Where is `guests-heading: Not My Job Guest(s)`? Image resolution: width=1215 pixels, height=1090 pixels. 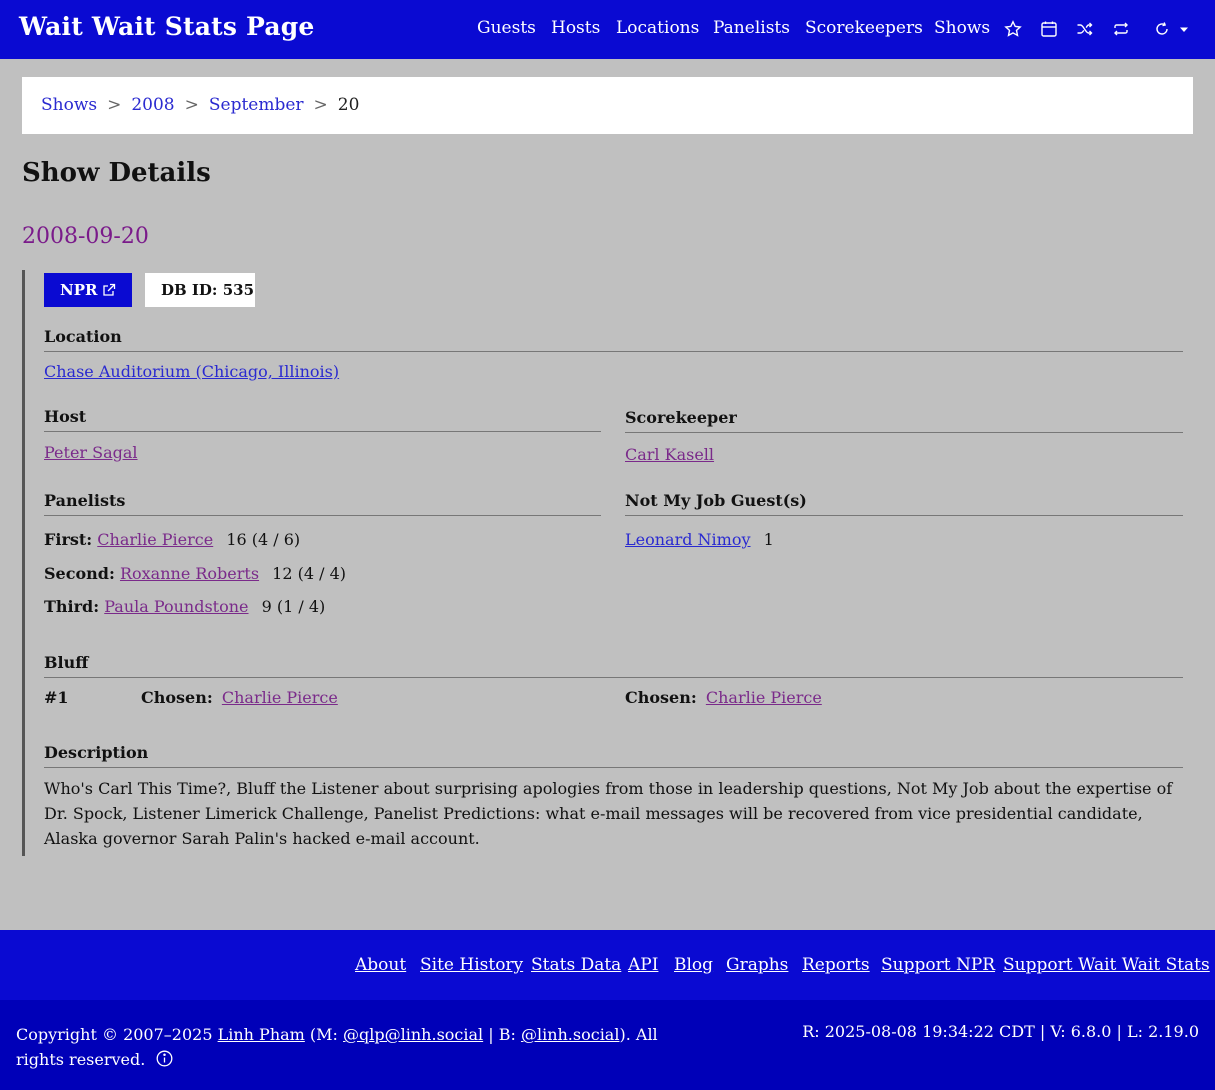
guests-heading: Not My Job Guest(s) is located at coordinates (904, 503).